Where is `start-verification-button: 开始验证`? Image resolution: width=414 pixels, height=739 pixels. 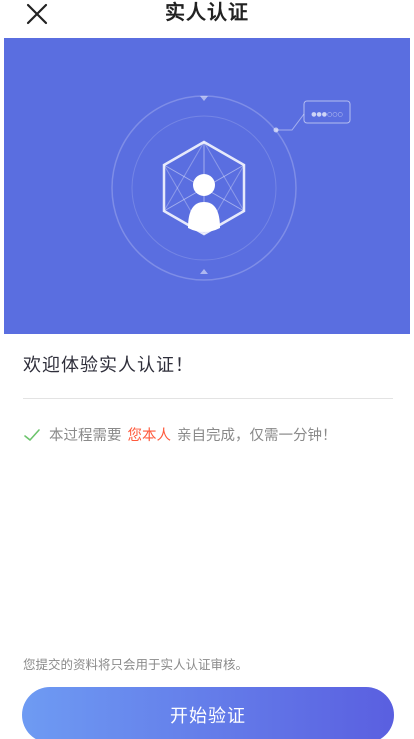 start-verification-button: 开始验证 is located at coordinates (208, 713).